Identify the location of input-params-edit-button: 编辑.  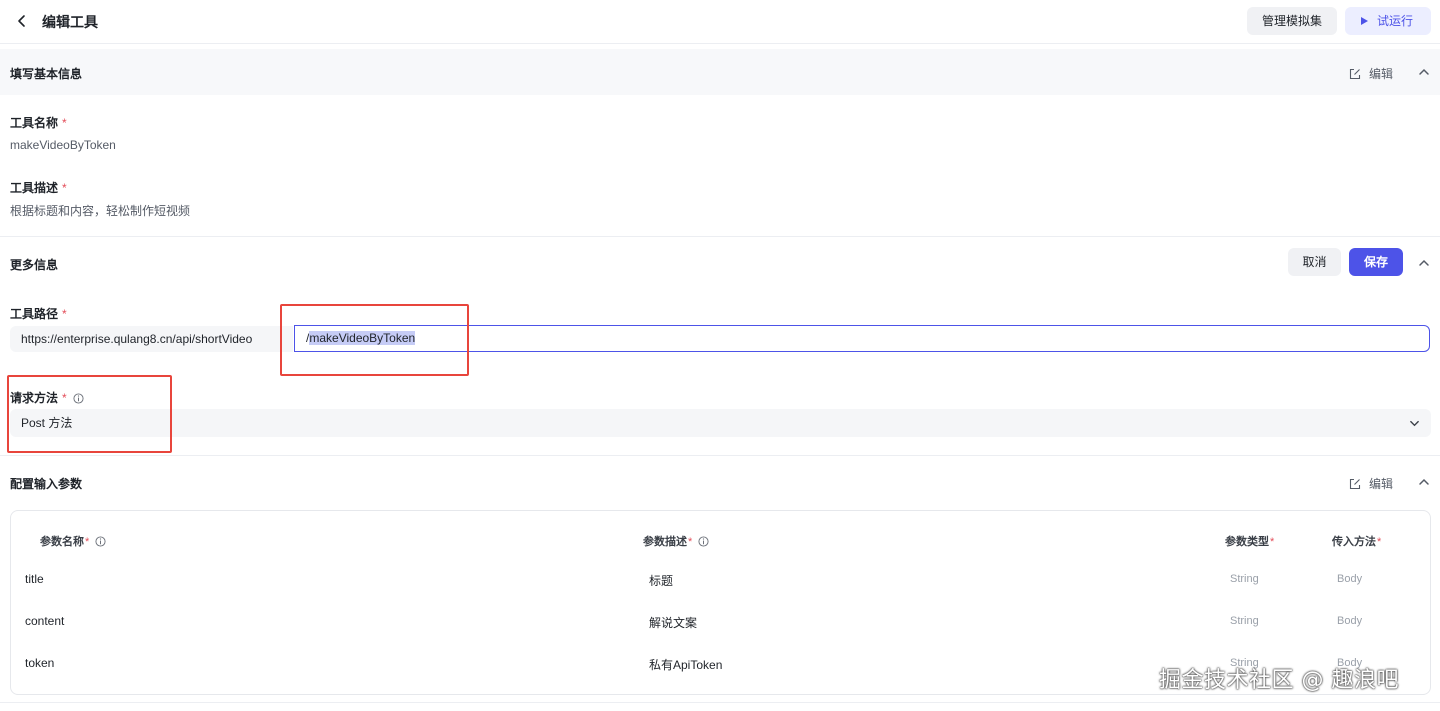
(1371, 483).